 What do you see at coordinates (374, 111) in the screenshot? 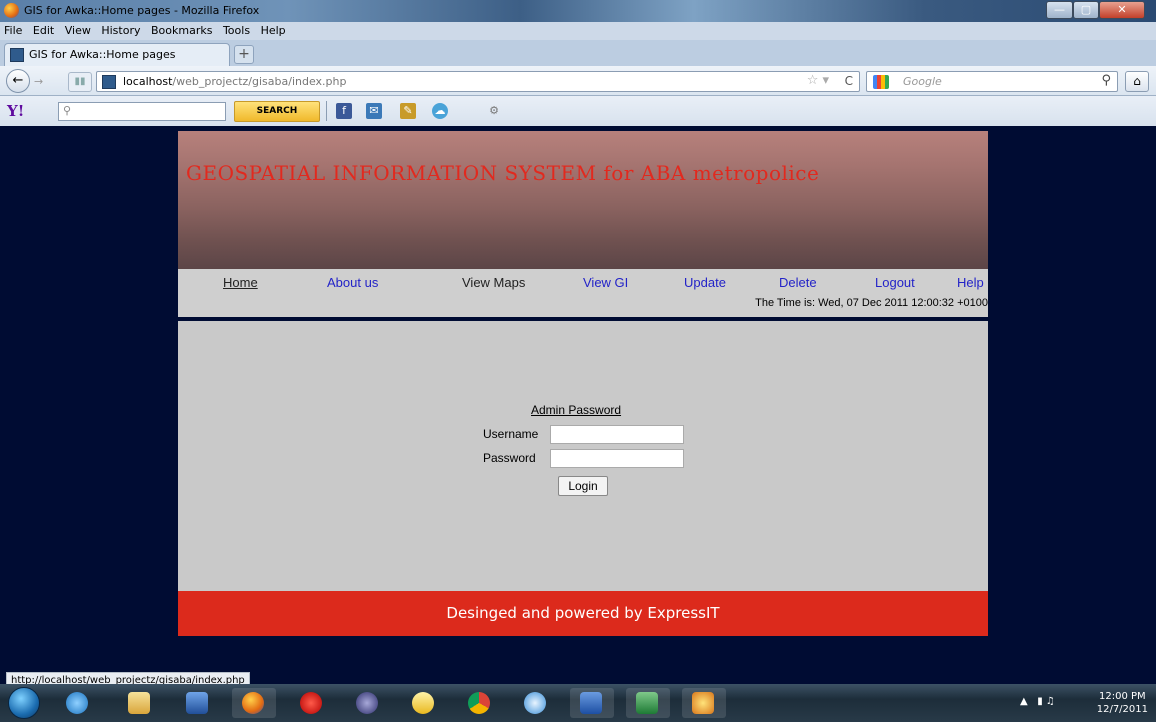
I see `mail-icon: ✉` at bounding box center [374, 111].